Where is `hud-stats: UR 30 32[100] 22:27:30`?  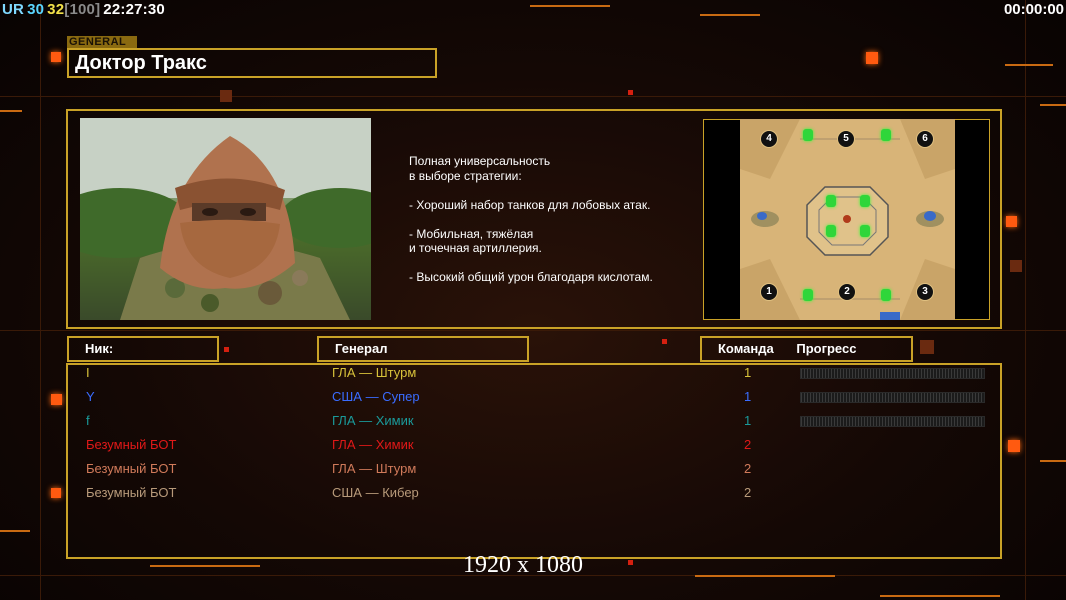
hud-stats: UR 30 32[100] 22:27:30 is located at coordinates (85, 9).